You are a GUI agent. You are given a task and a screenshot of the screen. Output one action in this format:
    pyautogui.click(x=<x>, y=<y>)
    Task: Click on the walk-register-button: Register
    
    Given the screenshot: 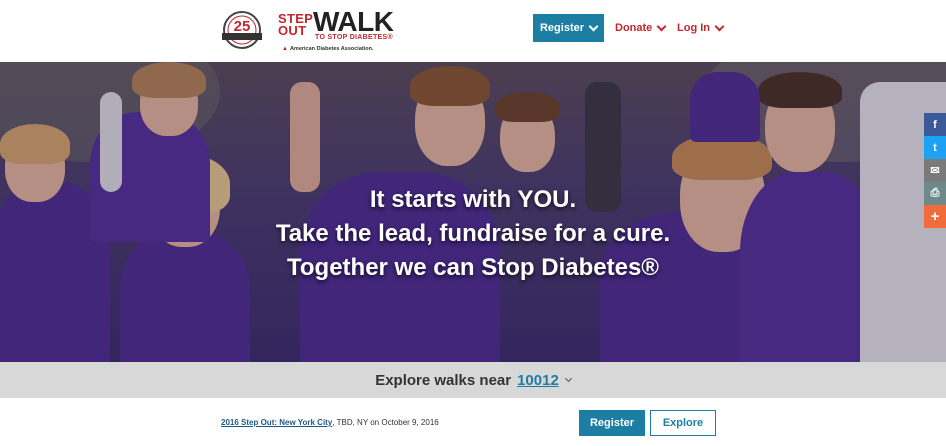 What is the action you would take?
    pyautogui.click(x=612, y=423)
    